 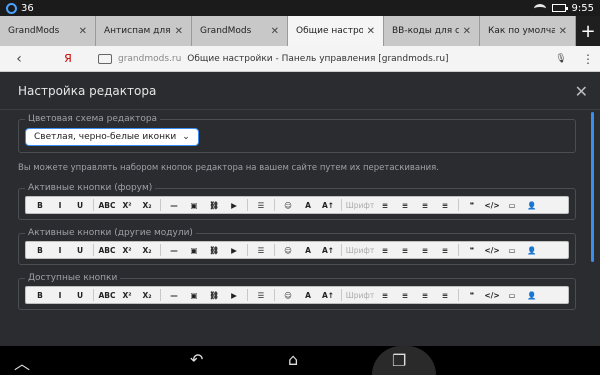 What do you see at coordinates (528, 31) in the screenshot?
I see `tab-6: Как по умолчан ✕` at bounding box center [528, 31].